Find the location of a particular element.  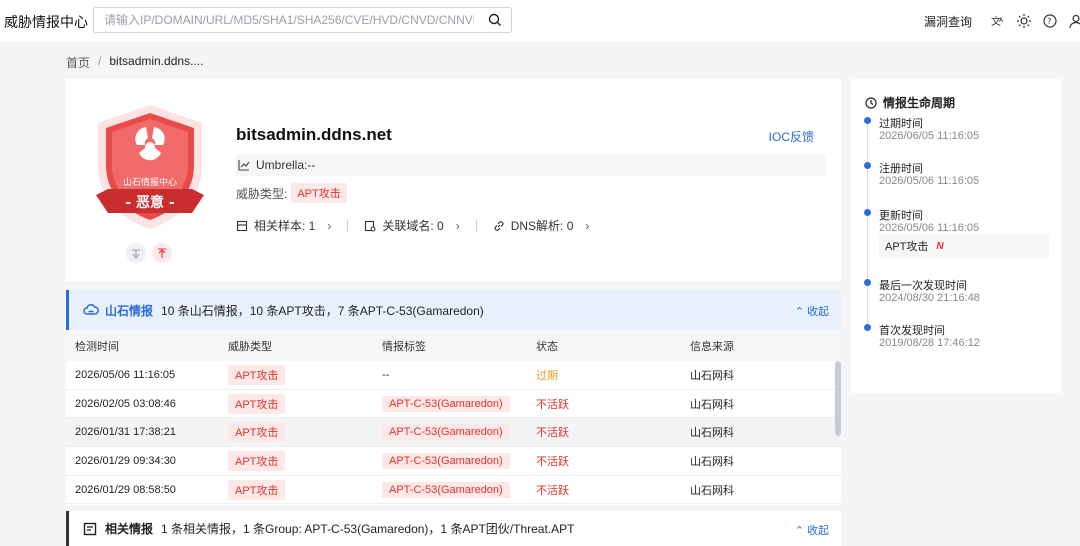

related-samples-link: 相关样本: 1 › is located at coordinates (283, 225).